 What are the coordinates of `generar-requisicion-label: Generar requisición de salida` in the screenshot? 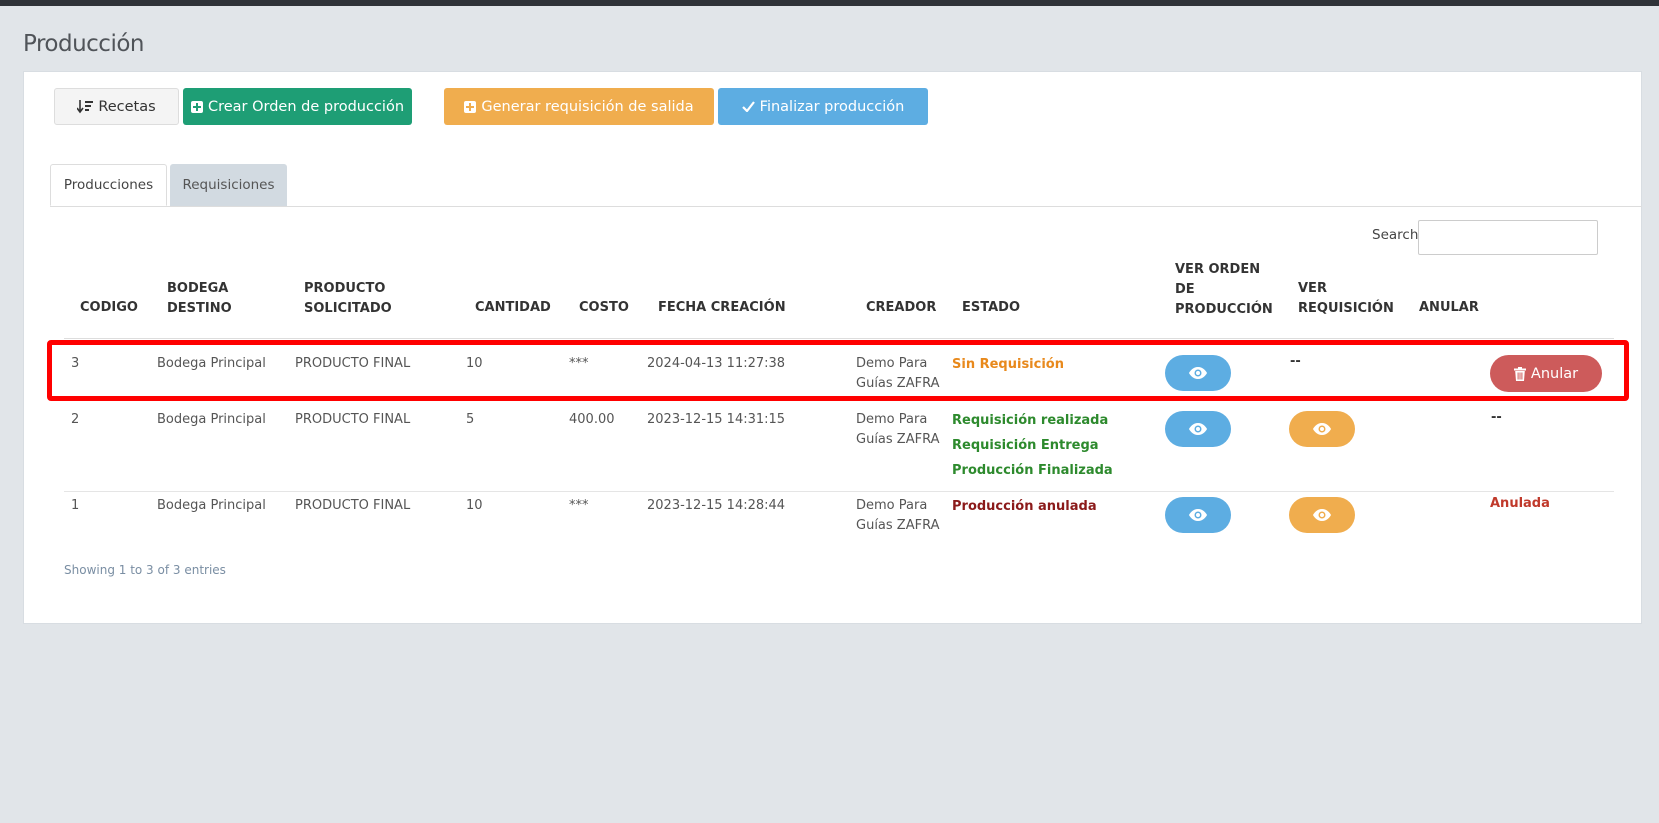 It's located at (587, 106).